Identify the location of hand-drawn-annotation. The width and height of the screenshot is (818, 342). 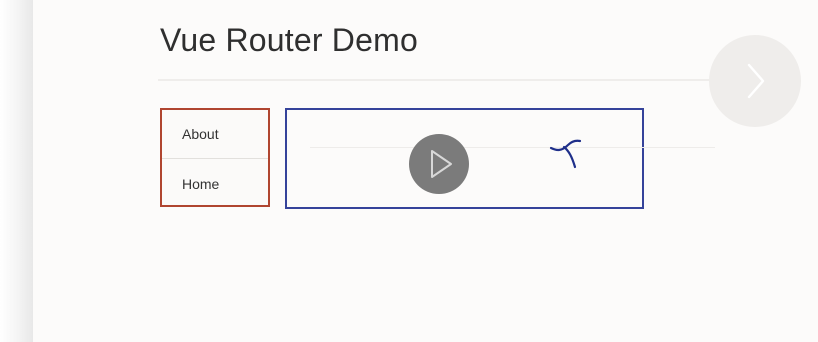
(565, 154).